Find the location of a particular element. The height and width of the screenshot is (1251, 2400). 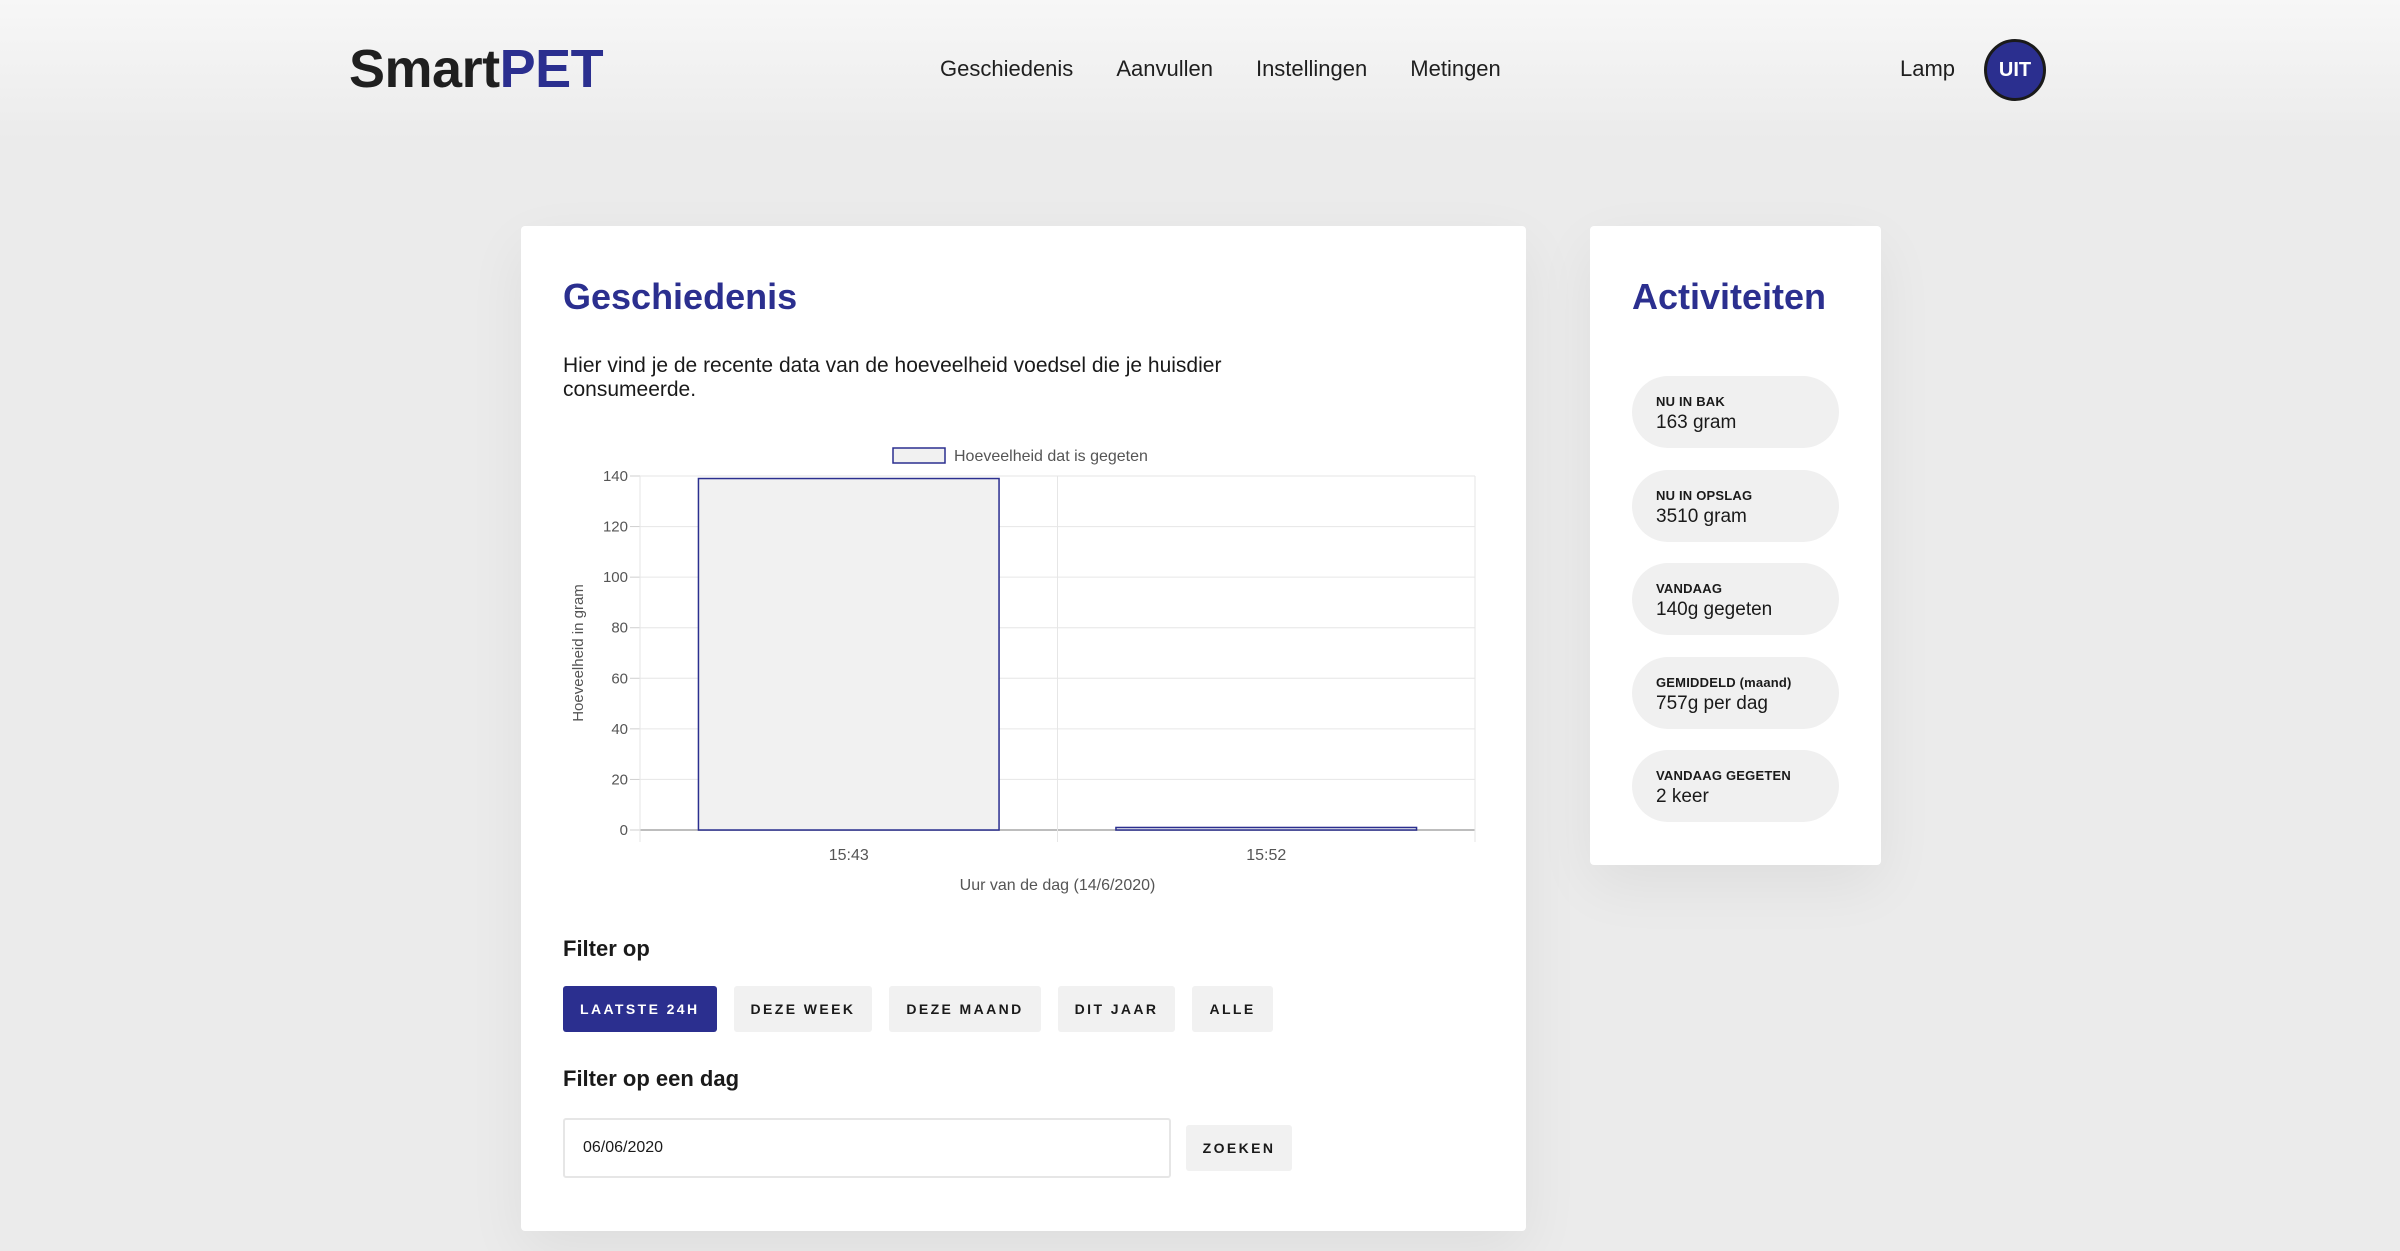

y-tick-label: 40 is located at coordinates (619, 729).